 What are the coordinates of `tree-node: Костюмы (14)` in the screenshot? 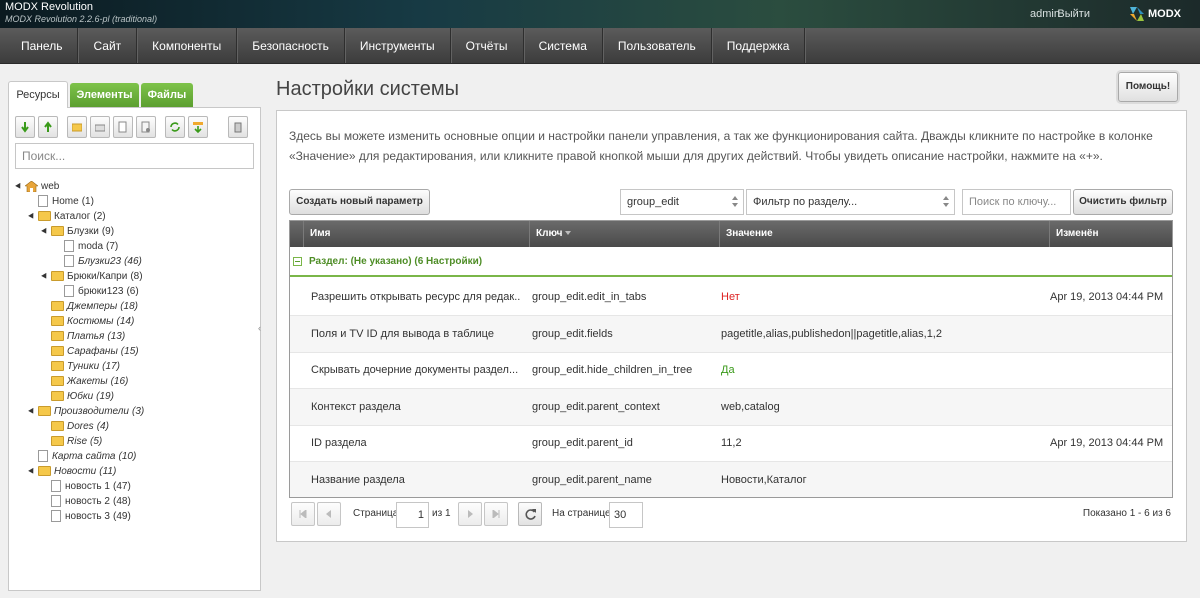 It's located at (88, 321).